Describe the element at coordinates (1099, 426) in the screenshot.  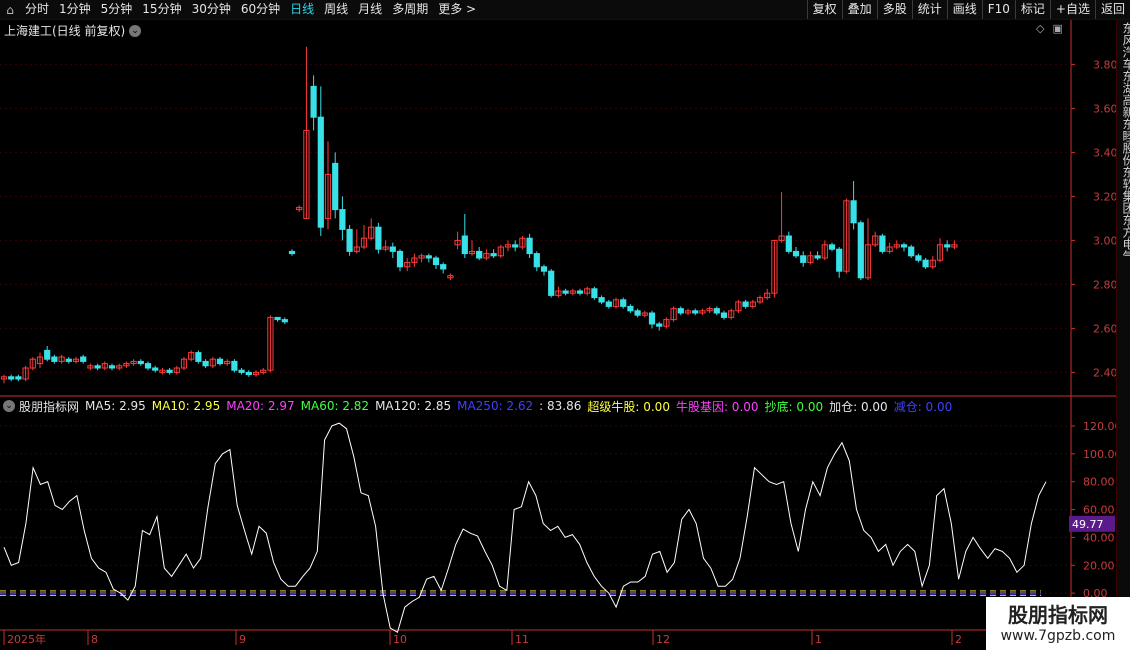
I see `indicator-tick-label: 120.00` at that location.